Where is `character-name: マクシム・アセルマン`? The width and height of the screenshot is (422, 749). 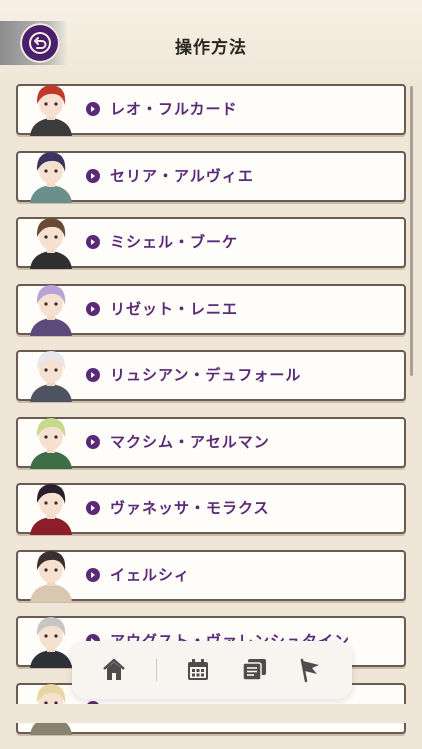
character-name: マクシム・アセルマン is located at coordinates (190, 441).